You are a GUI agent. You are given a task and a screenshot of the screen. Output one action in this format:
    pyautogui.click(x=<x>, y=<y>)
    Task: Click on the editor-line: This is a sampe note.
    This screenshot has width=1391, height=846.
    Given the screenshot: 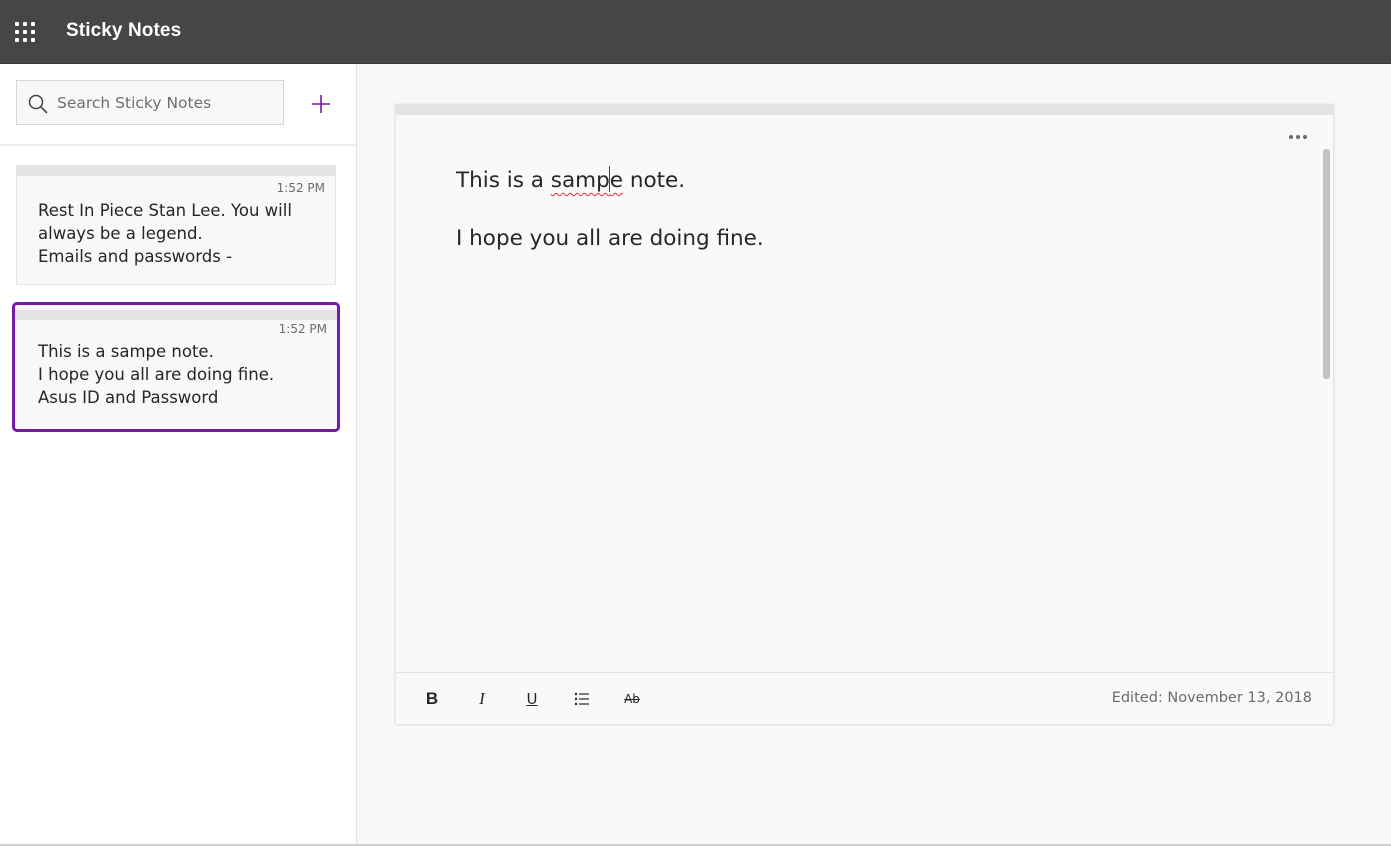 What is the action you would take?
    pyautogui.click(x=876, y=181)
    